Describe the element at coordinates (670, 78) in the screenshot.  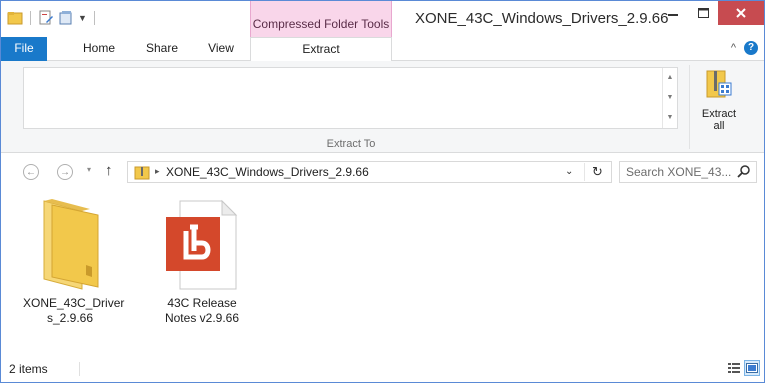
I see `gallery-scroll-up-icon: ▲` at that location.